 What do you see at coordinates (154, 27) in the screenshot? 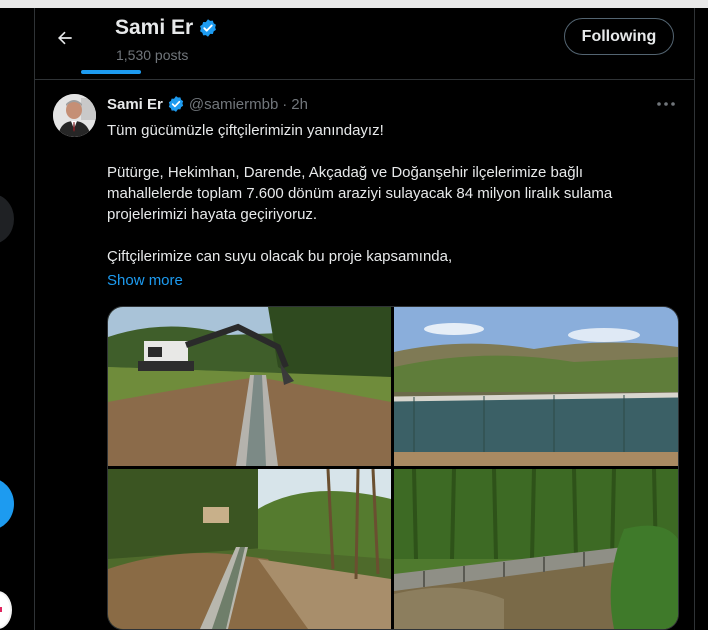
I see `header-name-text: Sami Er` at bounding box center [154, 27].